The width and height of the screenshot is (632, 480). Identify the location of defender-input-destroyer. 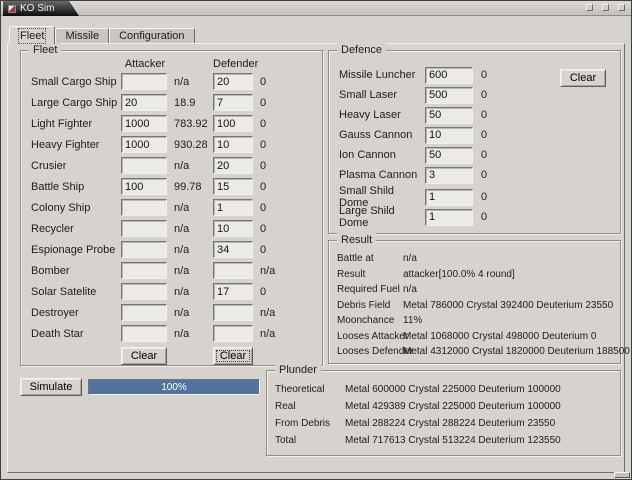
(233, 312).